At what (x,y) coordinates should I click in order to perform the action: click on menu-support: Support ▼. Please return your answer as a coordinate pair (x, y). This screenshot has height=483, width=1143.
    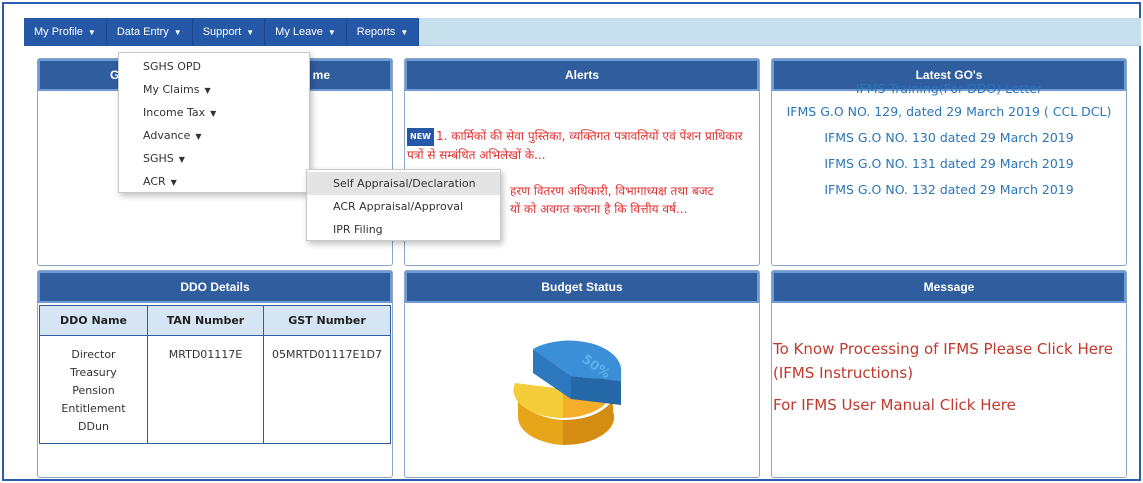
    Looking at the image, I should click on (229, 32).